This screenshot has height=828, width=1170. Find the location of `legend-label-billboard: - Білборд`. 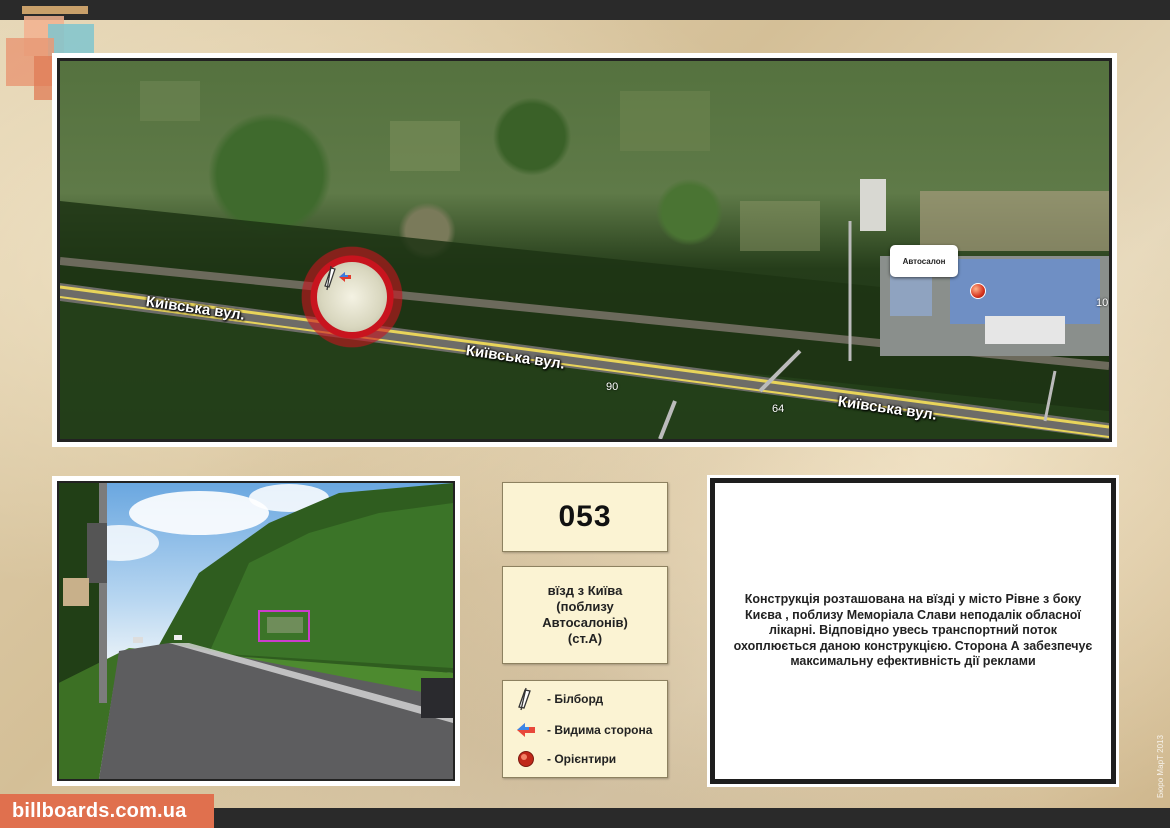

legend-label-billboard: - Білборд is located at coordinates (575, 699).